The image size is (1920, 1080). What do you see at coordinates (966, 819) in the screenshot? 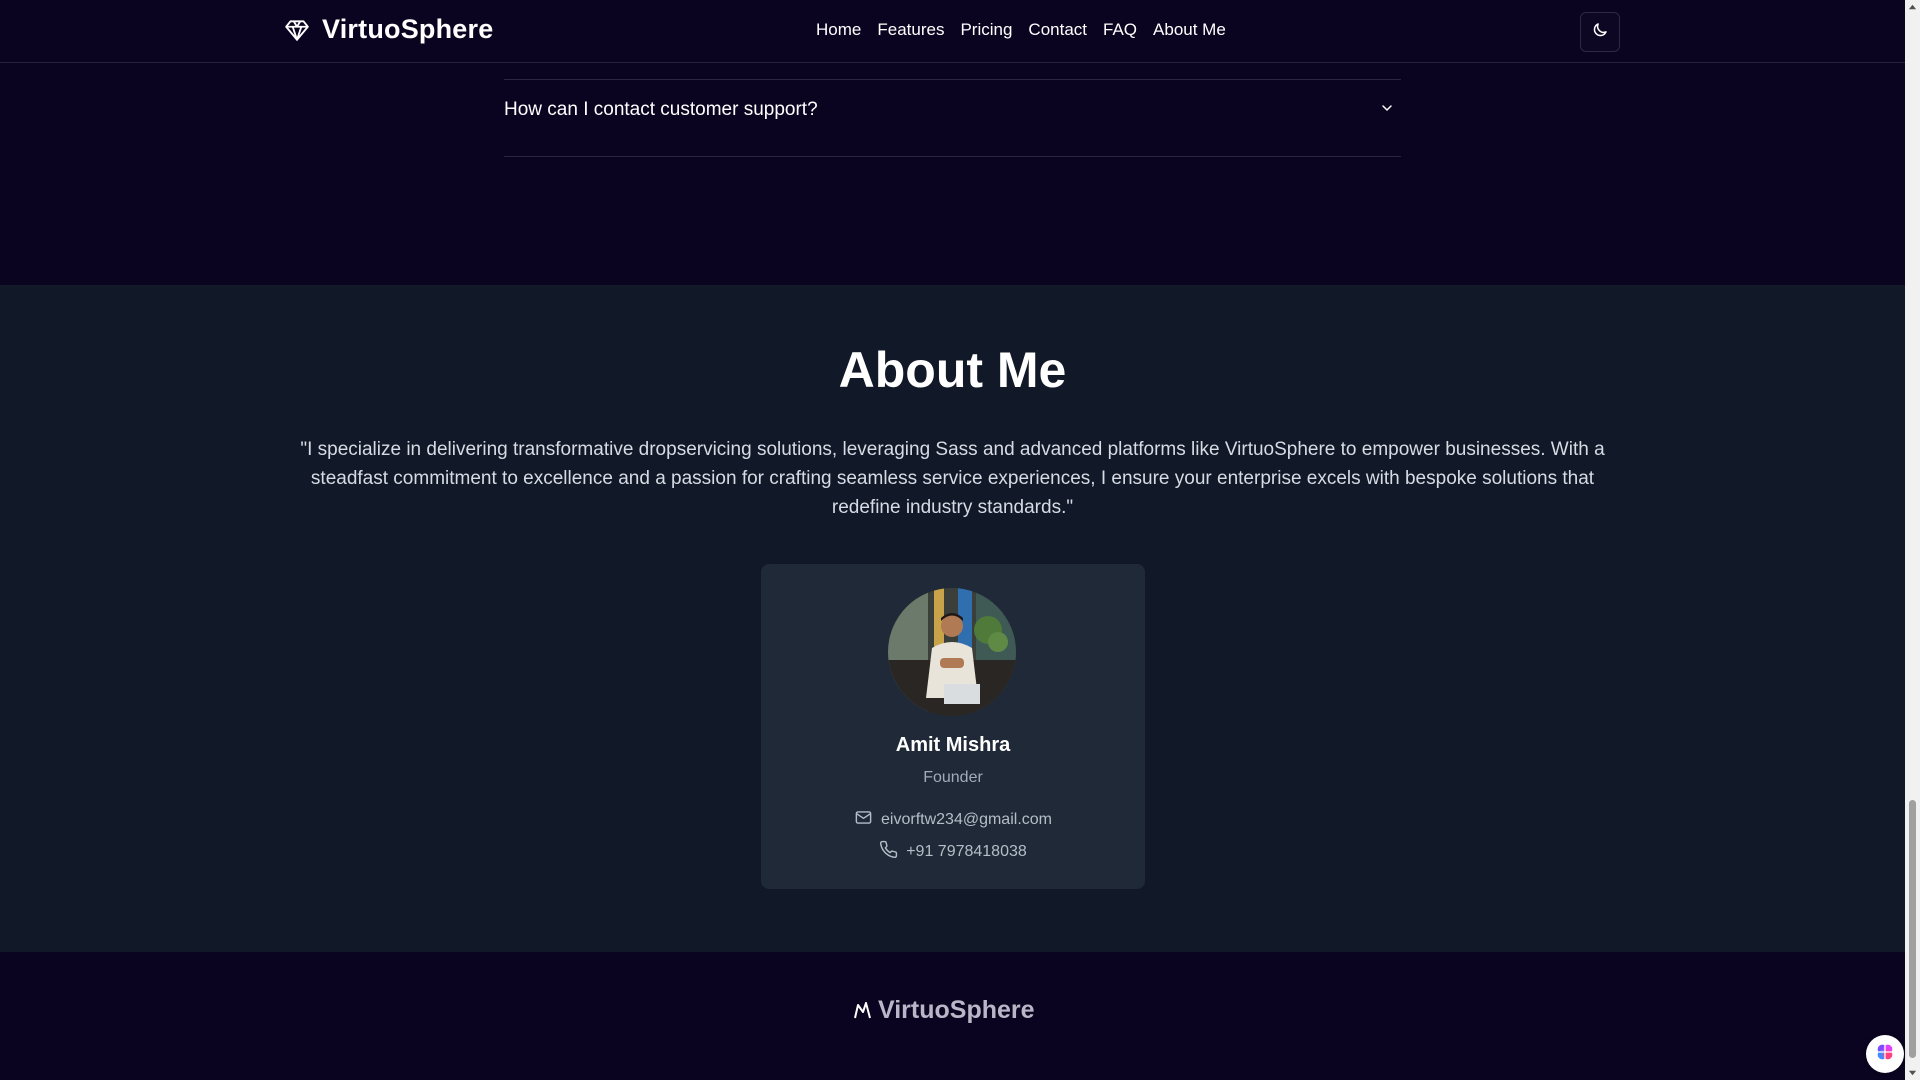
I see `email-text: eivorftw234@gmail.com` at bounding box center [966, 819].